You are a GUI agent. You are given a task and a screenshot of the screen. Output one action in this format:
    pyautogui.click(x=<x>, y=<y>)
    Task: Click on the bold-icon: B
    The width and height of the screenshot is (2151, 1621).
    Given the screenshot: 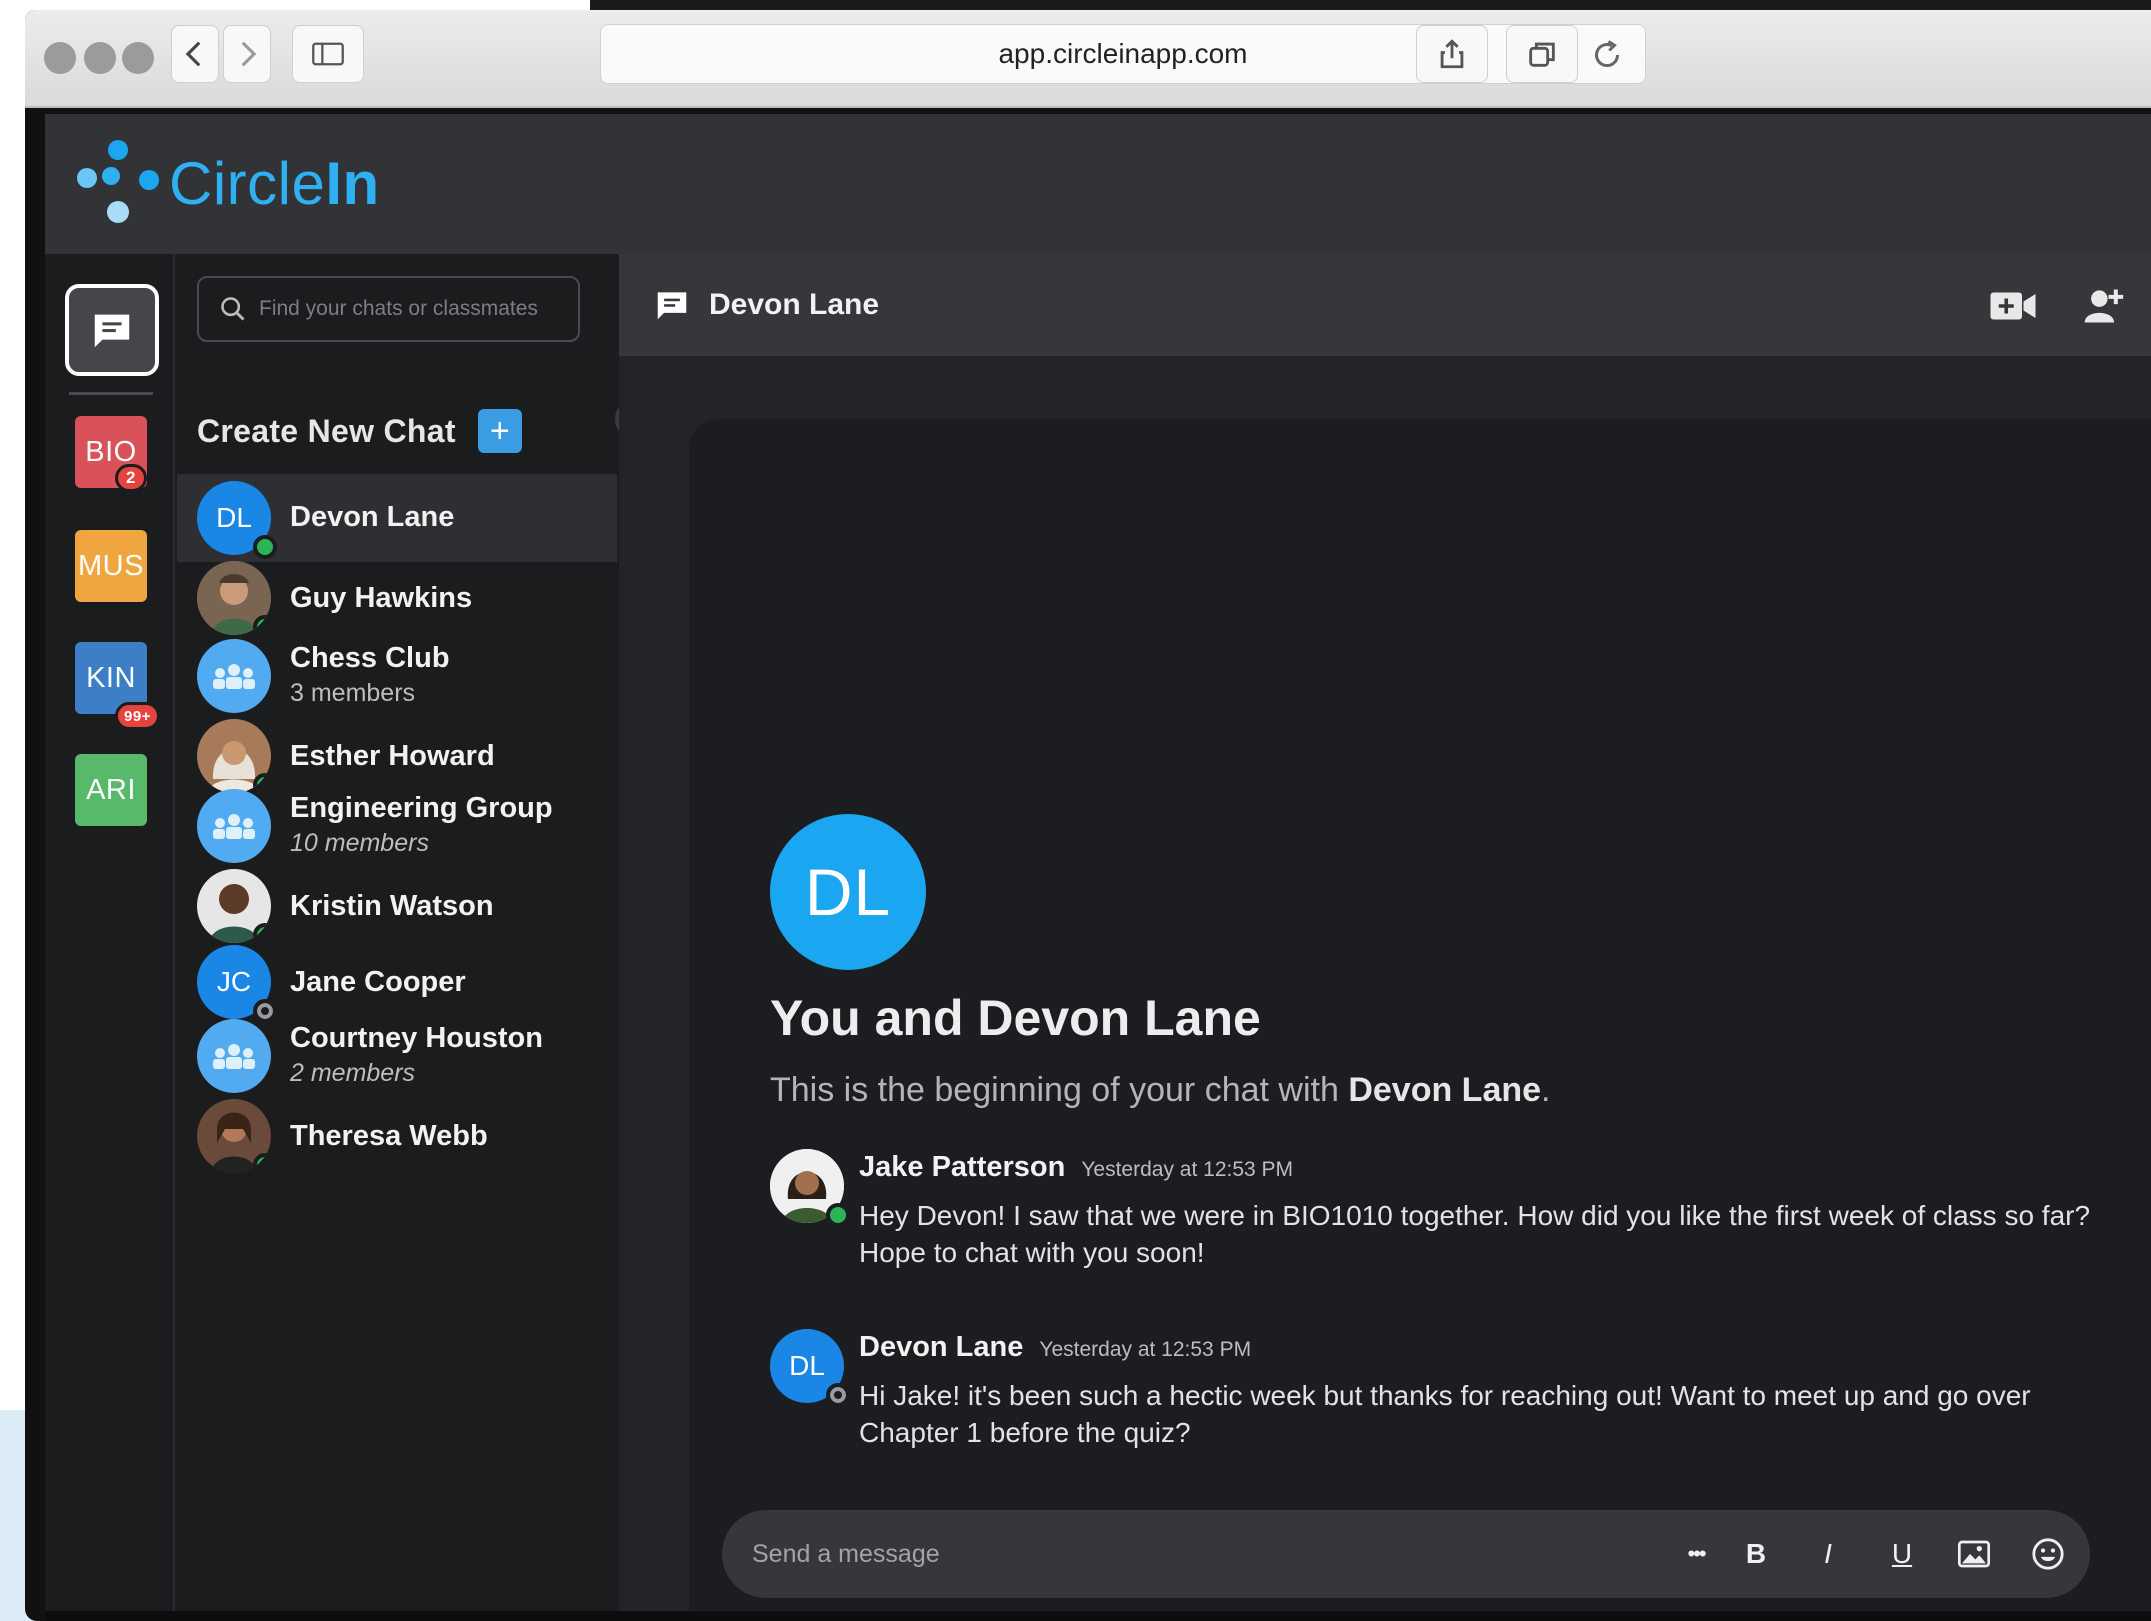 What is the action you would take?
    pyautogui.click(x=1756, y=1553)
    